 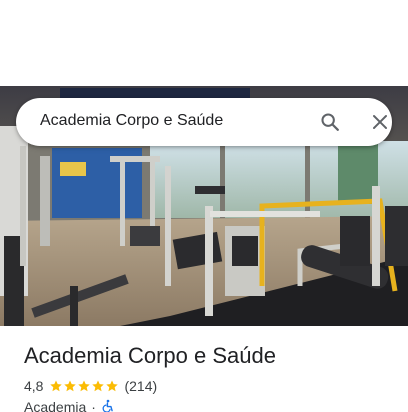 I want to click on rating-value: 4,8, so click(x=34, y=386).